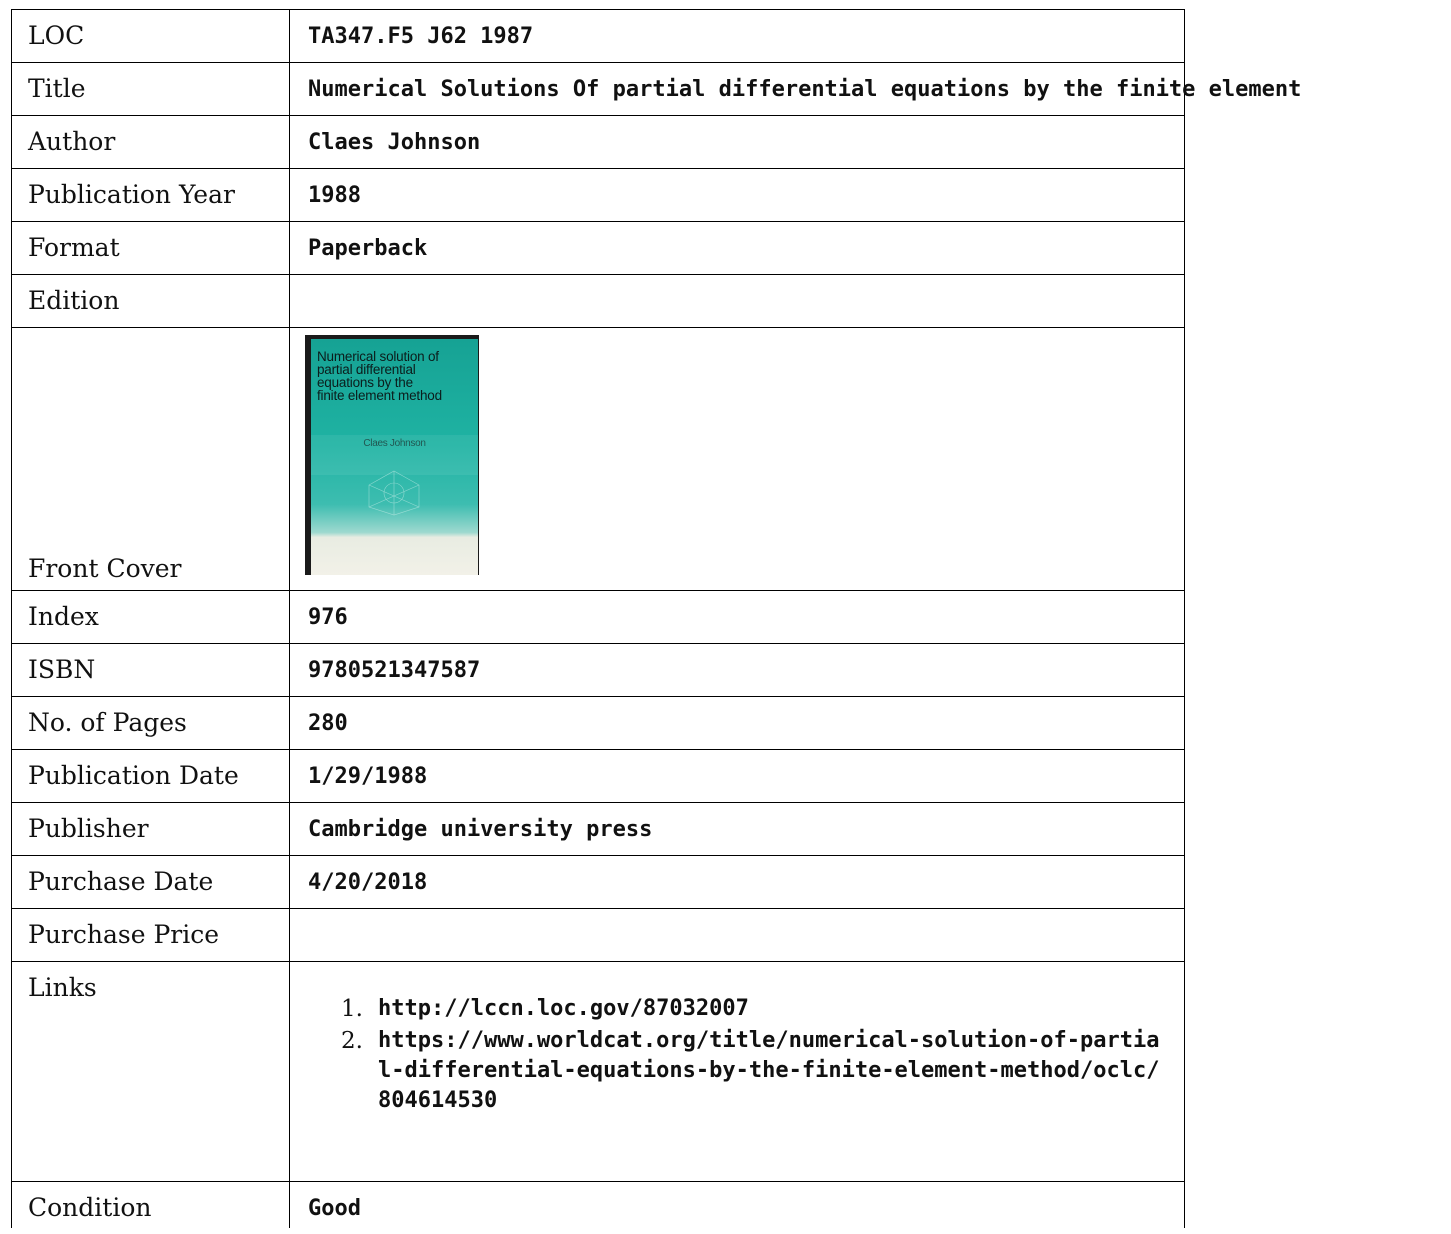 This screenshot has width=1451, height=1234. I want to click on isbn-value: 9780521347587, so click(394, 670).